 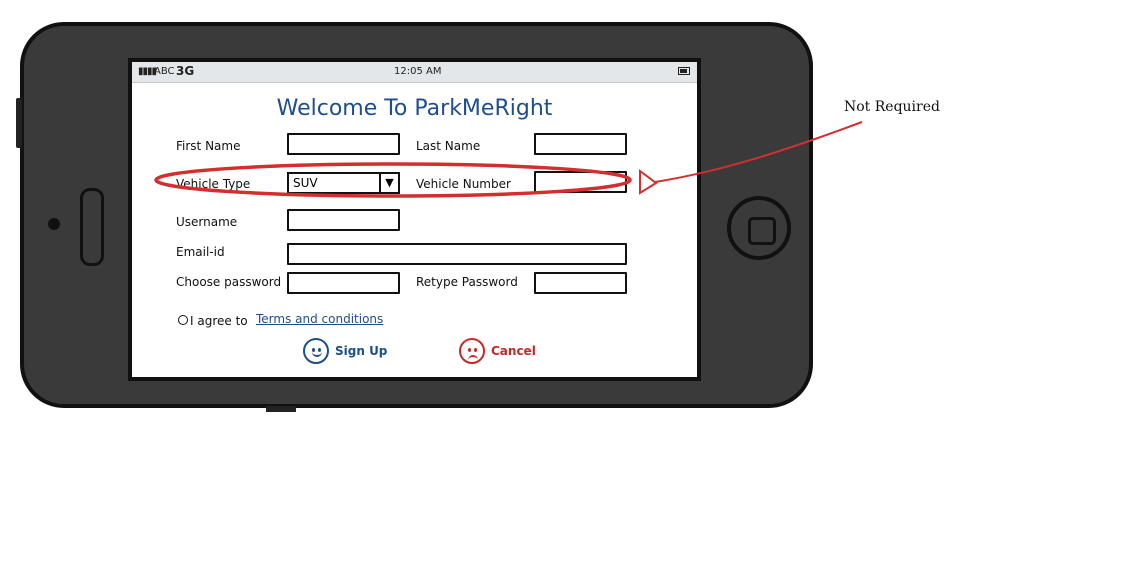 What do you see at coordinates (393, 180) in the screenshot?
I see `highlight-ellipse` at bounding box center [393, 180].